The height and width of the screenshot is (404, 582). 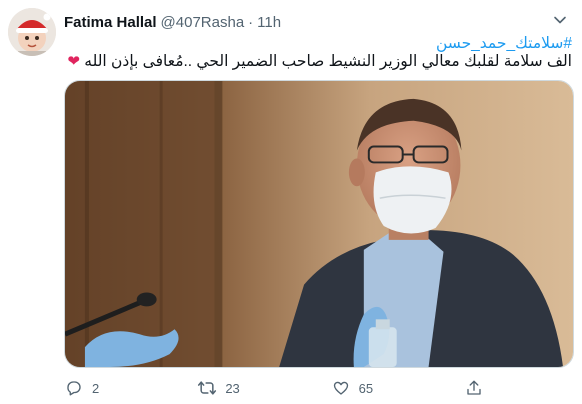 I want to click on more-options-button, so click(x=560, y=20).